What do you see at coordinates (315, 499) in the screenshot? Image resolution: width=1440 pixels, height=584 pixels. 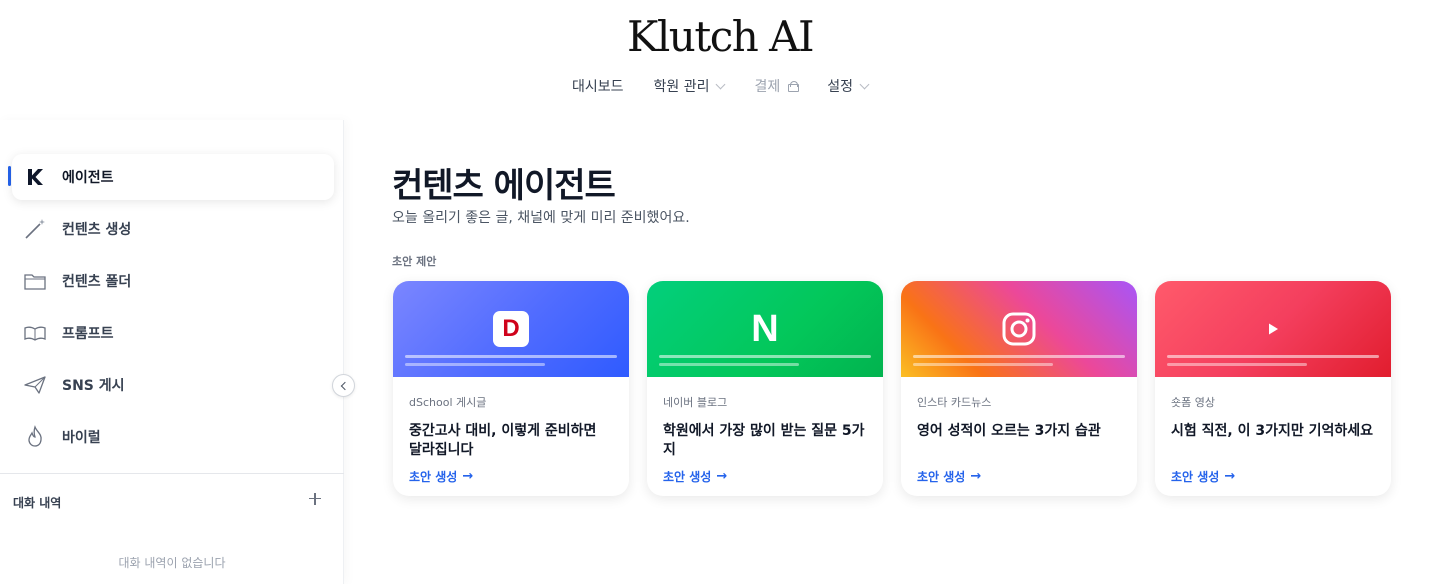 I see `new-conversation-button` at bounding box center [315, 499].